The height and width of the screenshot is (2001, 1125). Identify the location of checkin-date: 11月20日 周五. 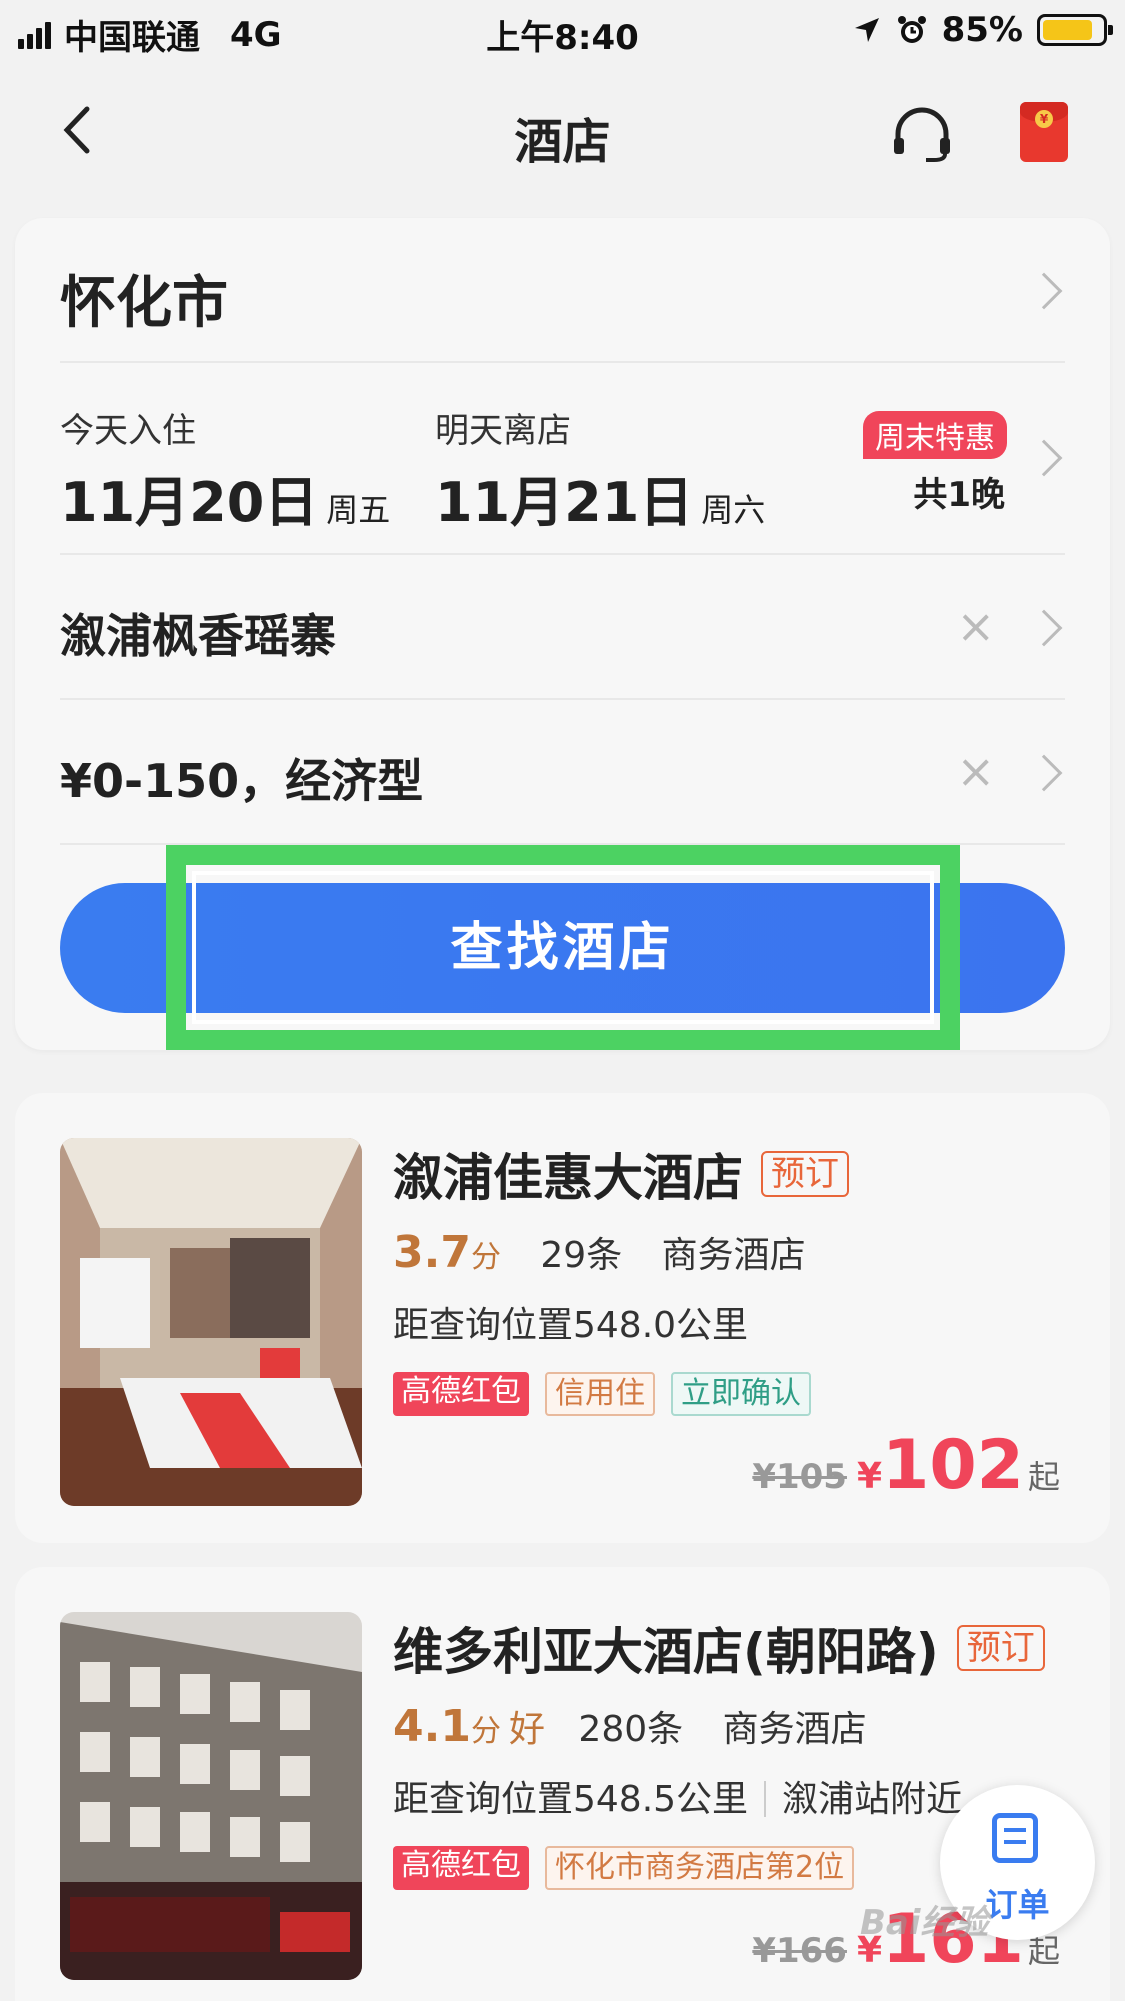
(225, 497).